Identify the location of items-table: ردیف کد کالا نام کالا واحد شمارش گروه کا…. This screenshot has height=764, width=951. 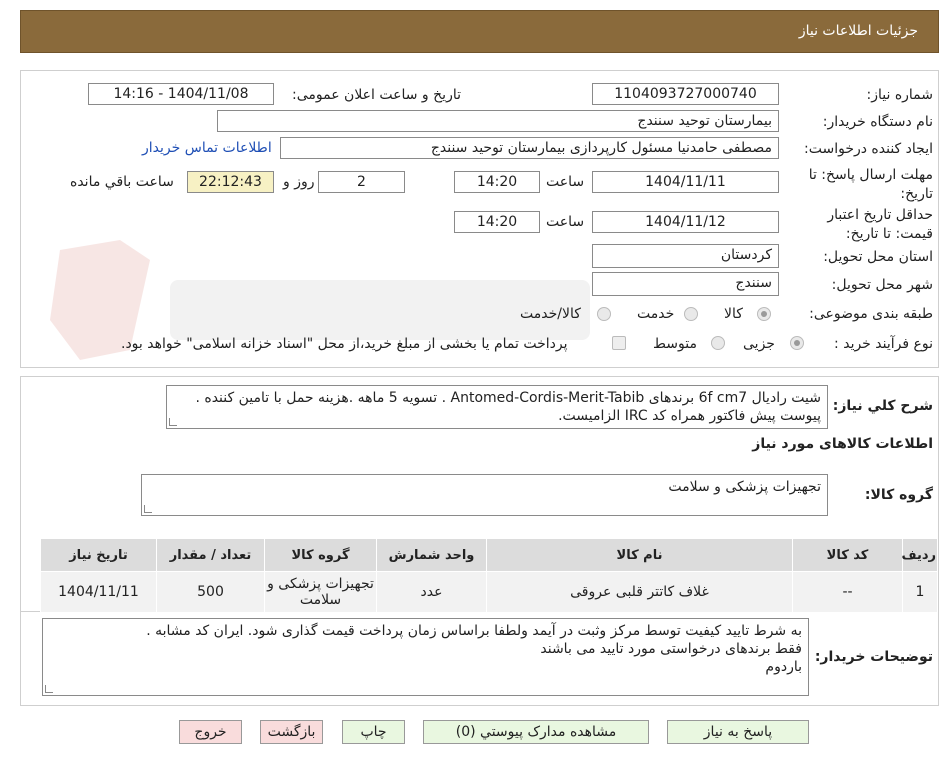
(489, 575).